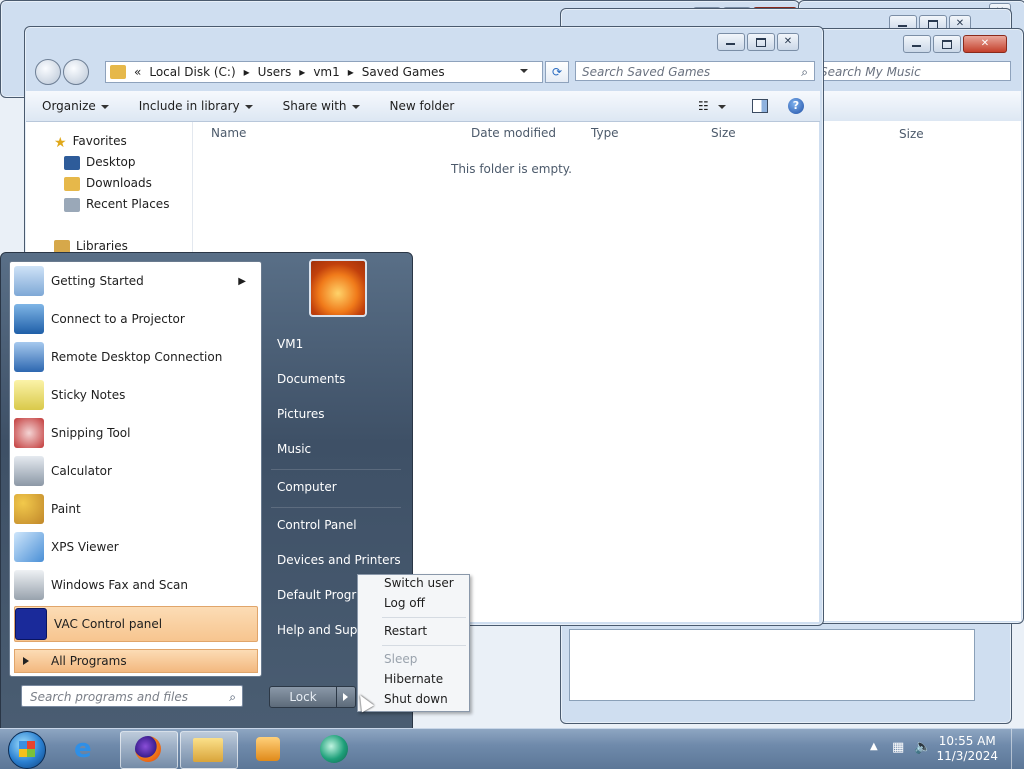 The width and height of the screenshot is (1024, 769). Describe the element at coordinates (29, 471) in the screenshot. I see `calculator-icon` at that location.